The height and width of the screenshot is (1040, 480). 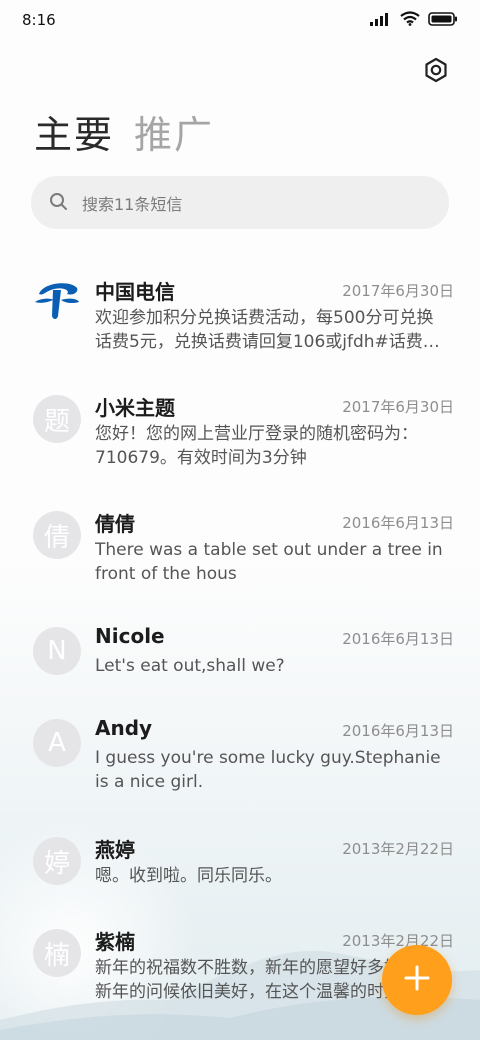 What do you see at coordinates (115, 524) in the screenshot?
I see `conversation-name: 倩倩` at bounding box center [115, 524].